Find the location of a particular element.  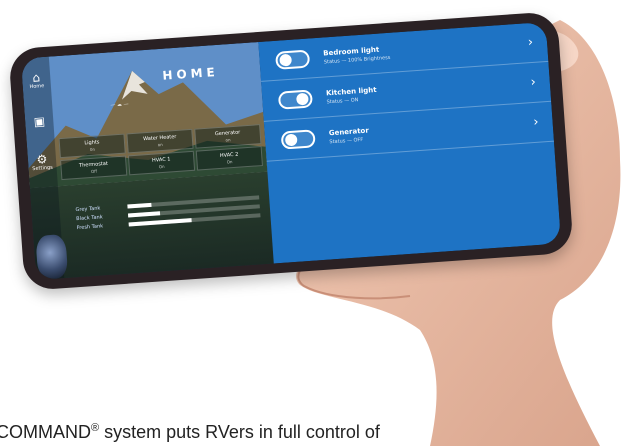

caption-brand: COMMAND is located at coordinates (45, 432).